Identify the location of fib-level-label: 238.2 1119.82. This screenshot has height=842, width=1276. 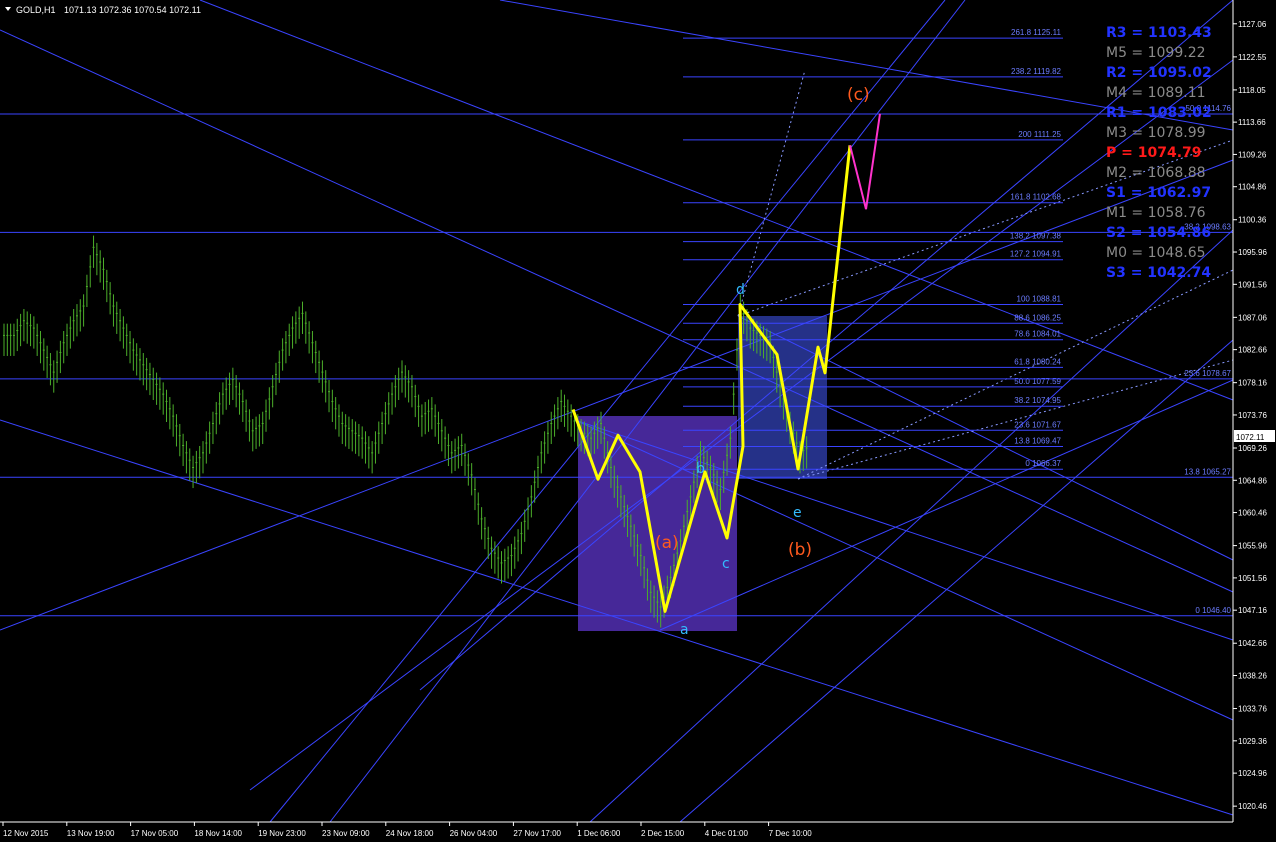
(1036, 71).